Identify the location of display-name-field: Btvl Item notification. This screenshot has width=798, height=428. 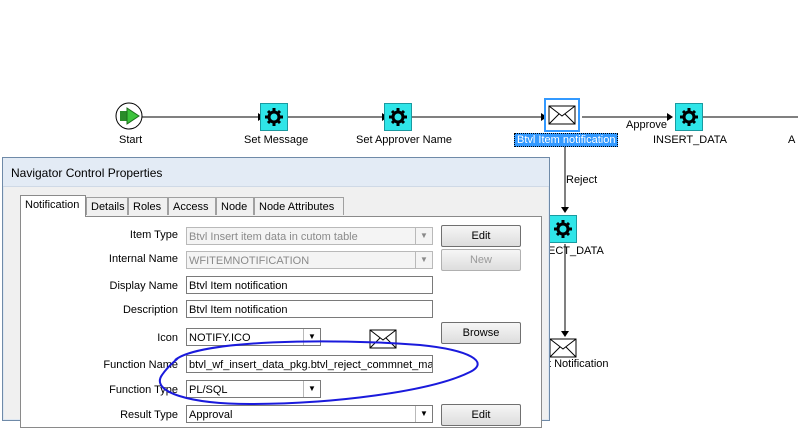
(309, 285).